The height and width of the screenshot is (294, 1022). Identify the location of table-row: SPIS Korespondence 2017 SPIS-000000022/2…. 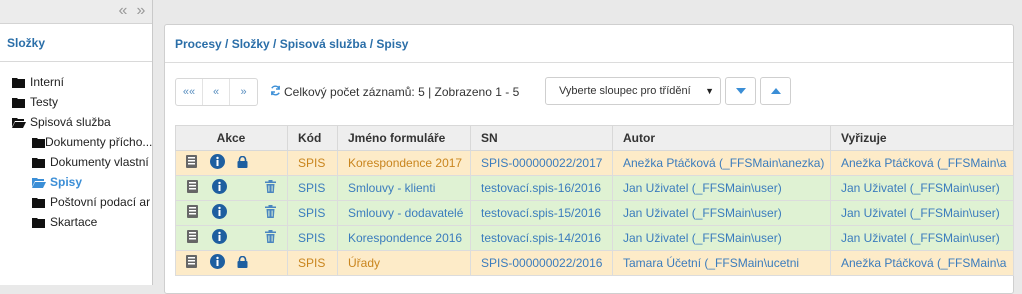
(594, 163).